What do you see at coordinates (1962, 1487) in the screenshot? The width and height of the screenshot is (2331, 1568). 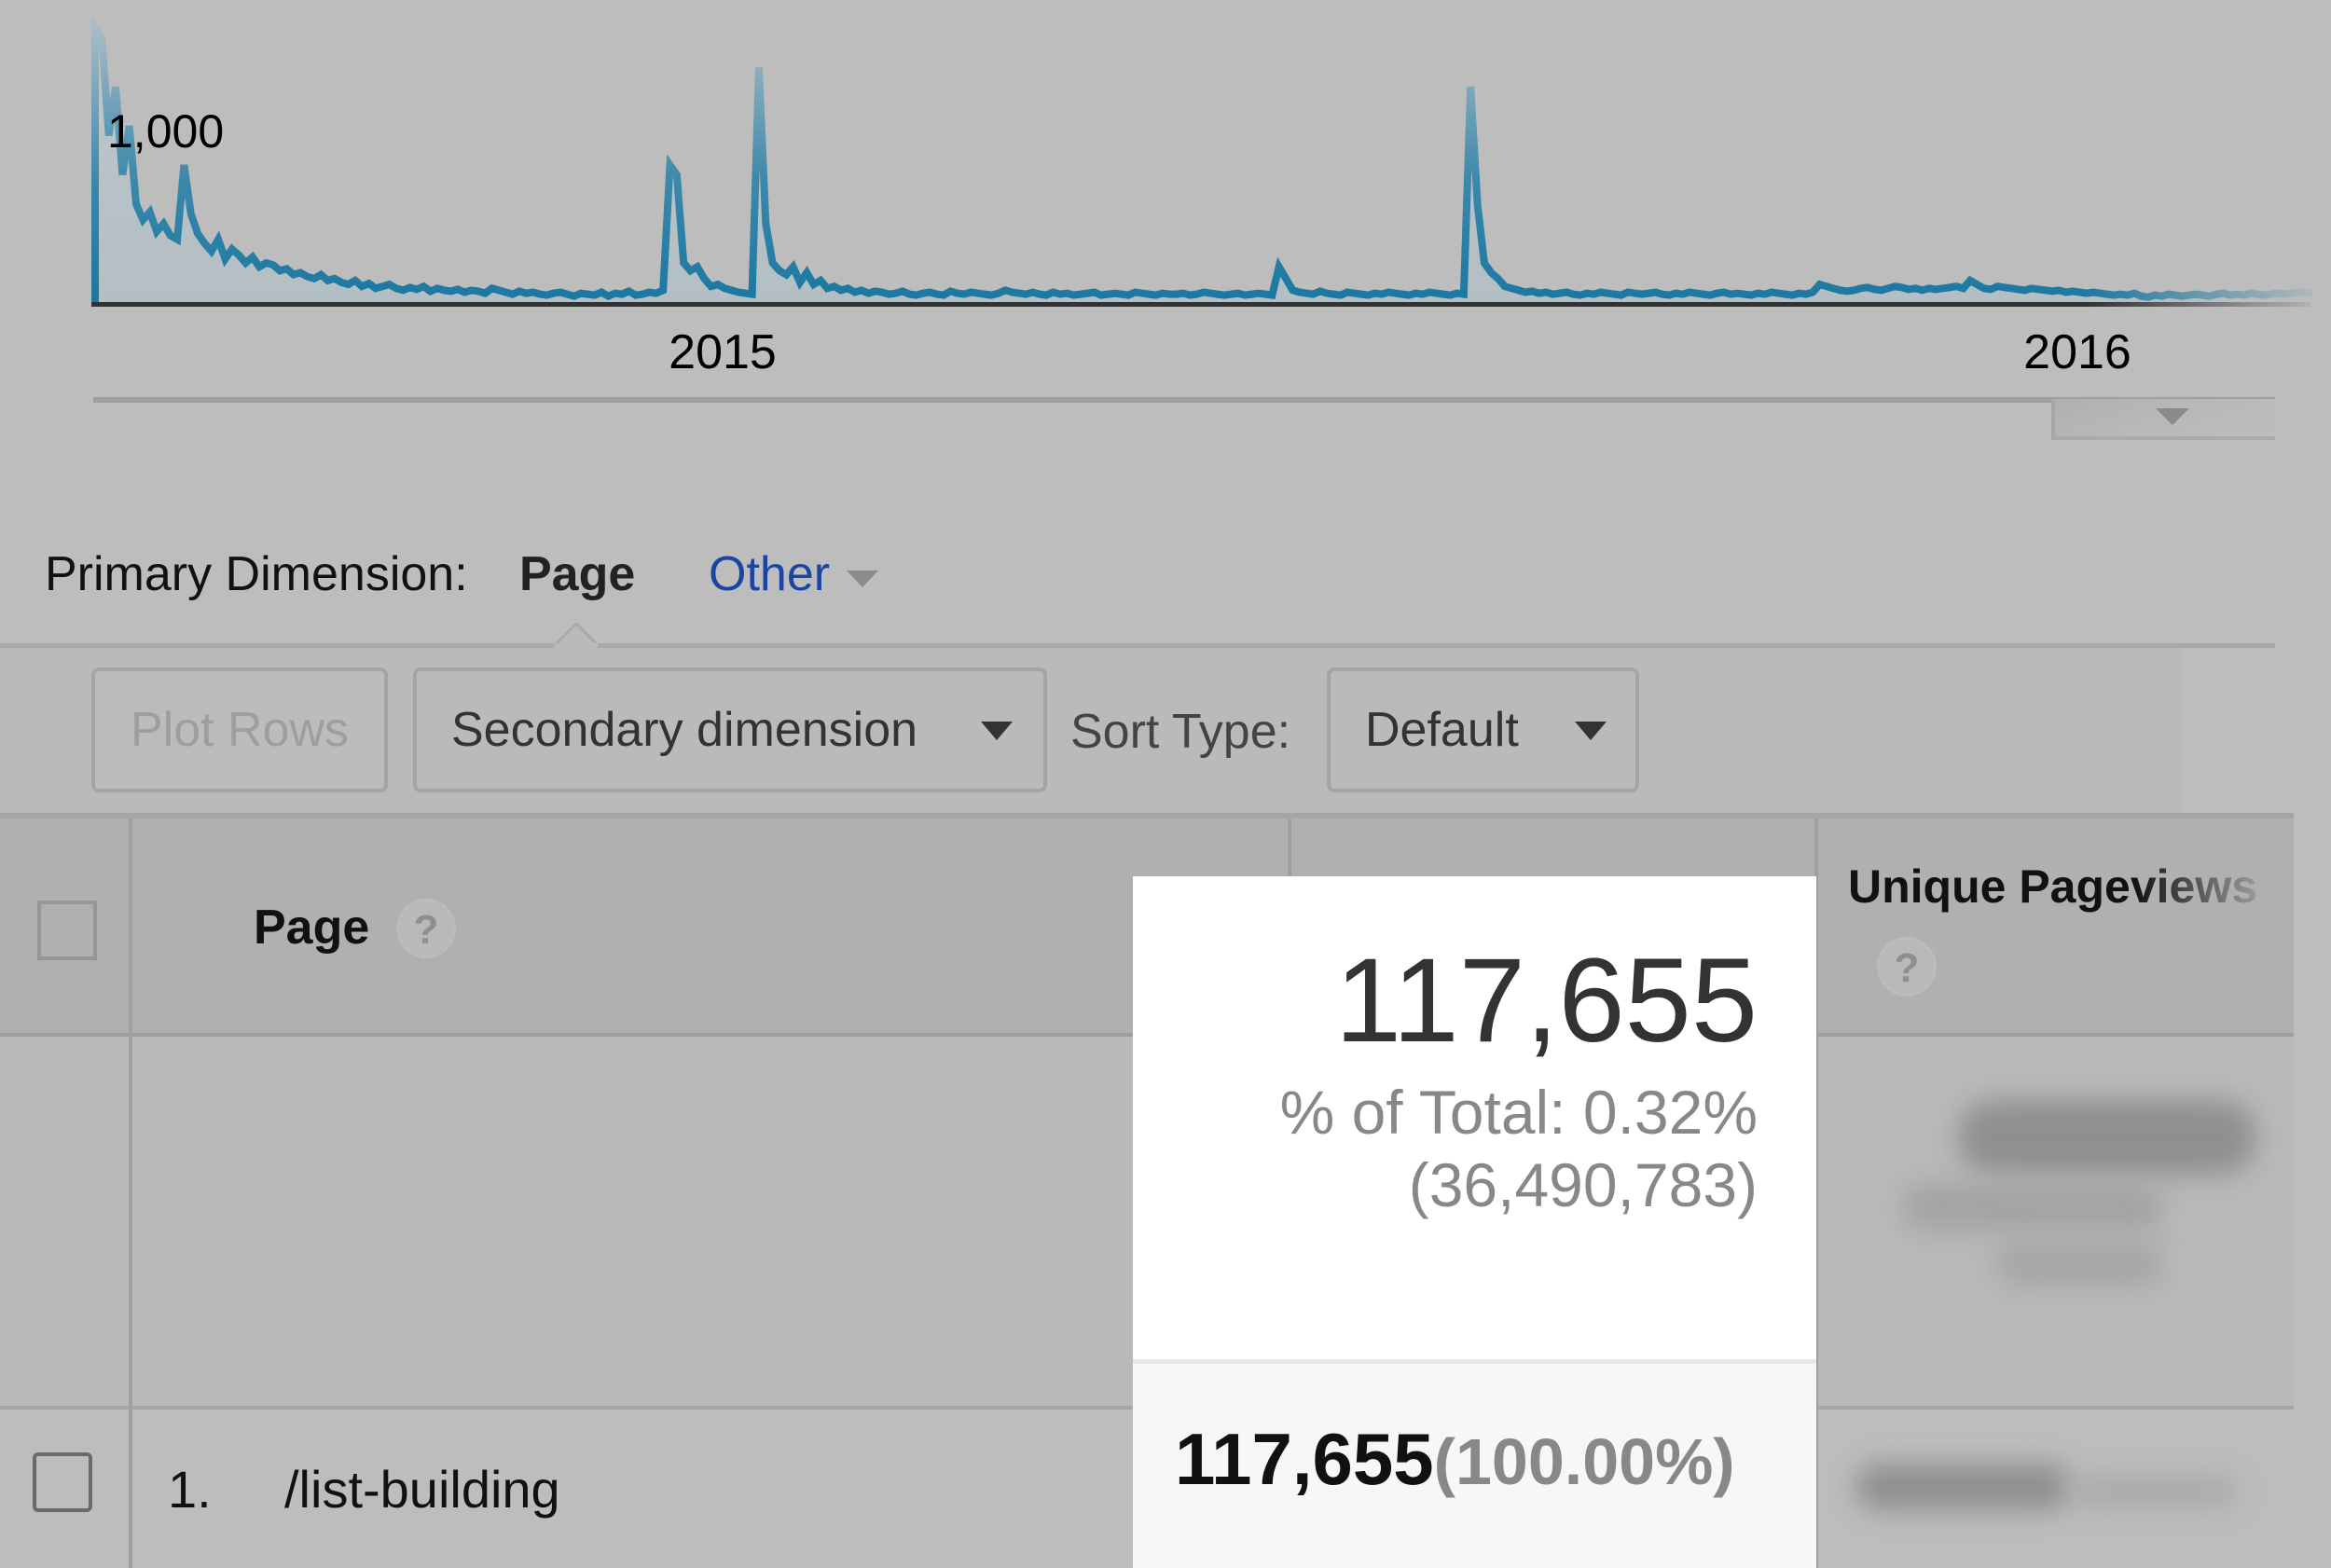 I see `blurred-row-value` at bounding box center [1962, 1487].